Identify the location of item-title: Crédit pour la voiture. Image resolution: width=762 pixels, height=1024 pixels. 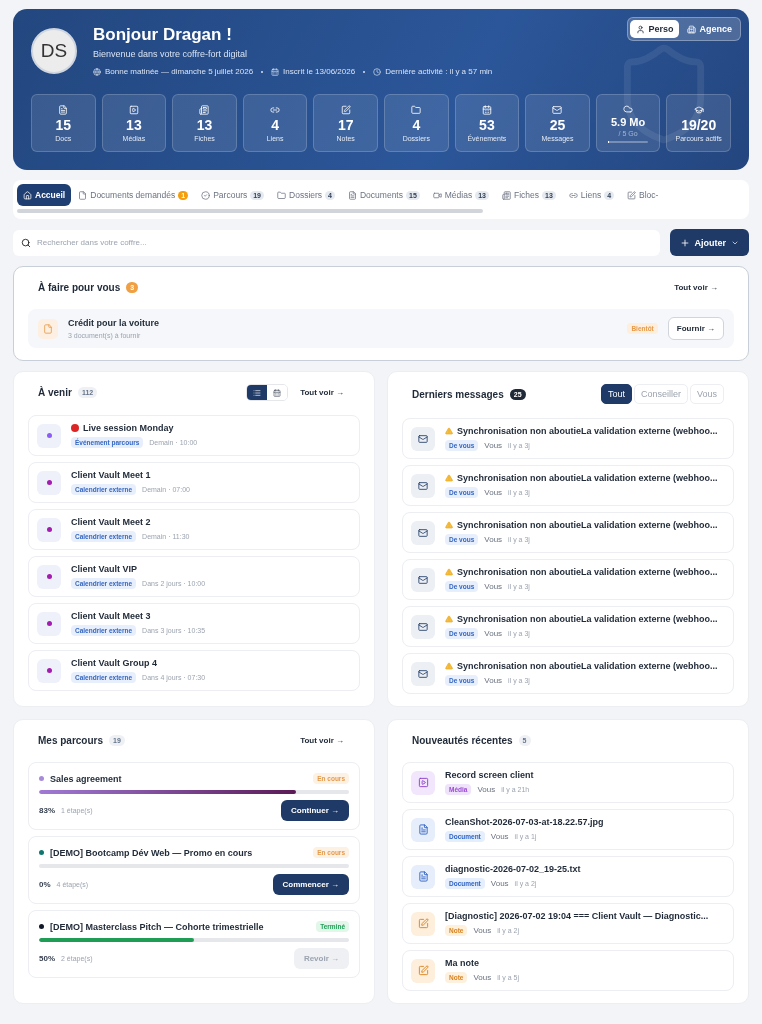
(114, 323).